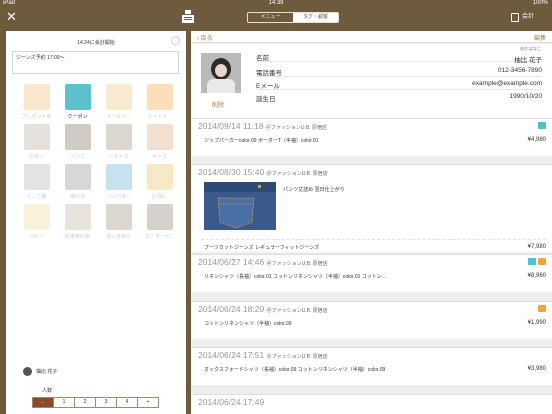 This screenshot has height=414, width=552. I want to click on tag-label: プレゼント向, so click(36, 117).